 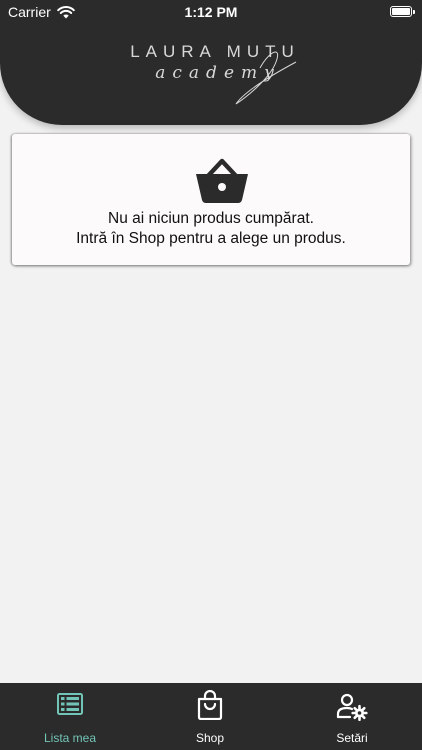 I want to click on user-settings-icon, so click(x=352, y=707).